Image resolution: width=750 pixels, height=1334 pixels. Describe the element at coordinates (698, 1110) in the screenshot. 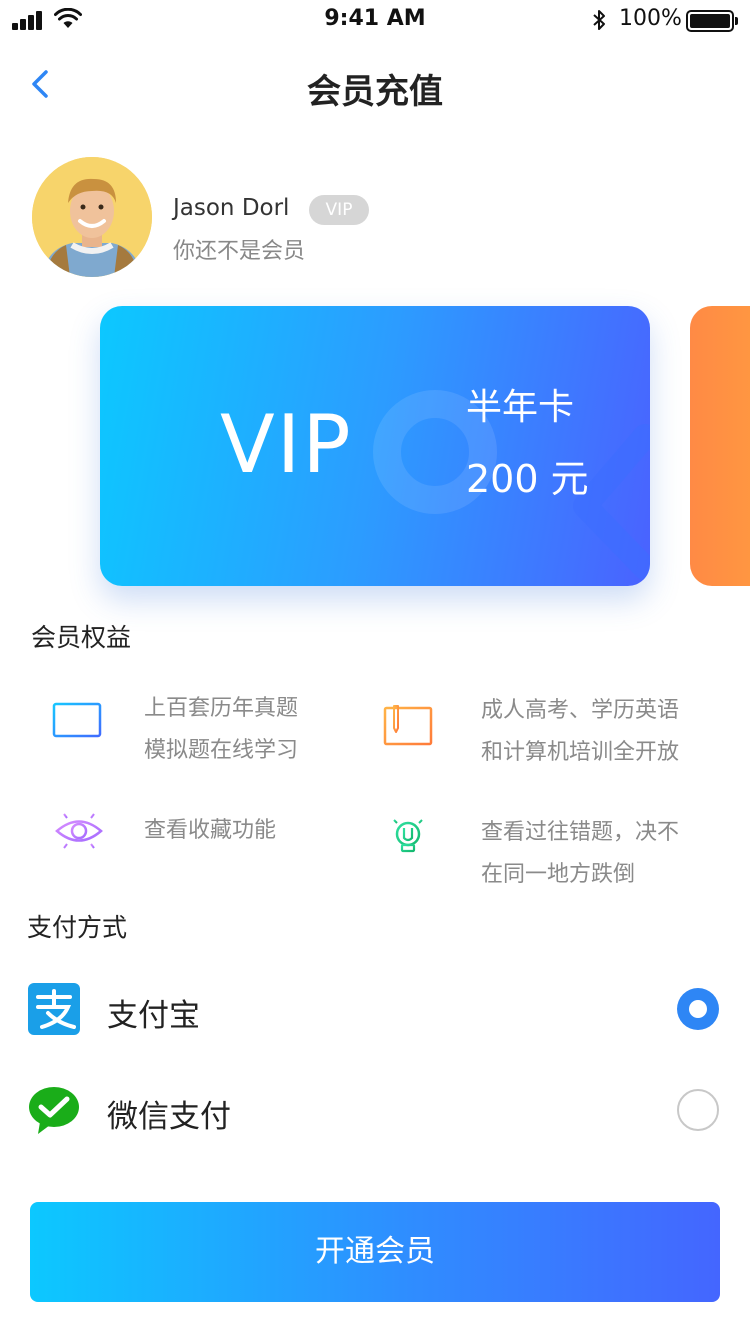

I see `wechat-pay-radio` at that location.